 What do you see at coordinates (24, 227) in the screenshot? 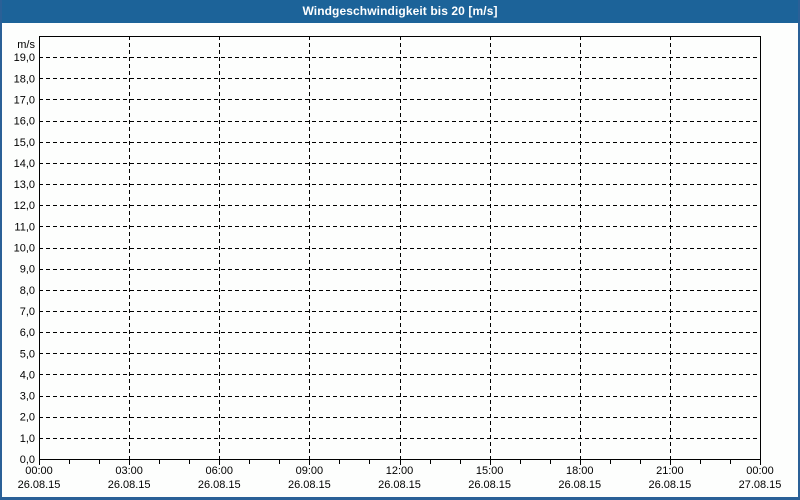
I see `y-tick-label: 11,0` at bounding box center [24, 227].